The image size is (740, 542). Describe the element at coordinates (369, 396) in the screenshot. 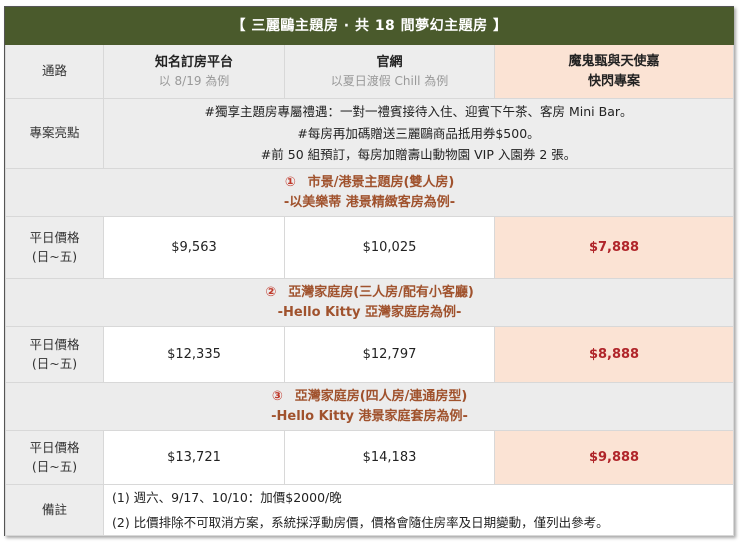

I see `room-type-name: ③ 亞灣家庭房(四人房/連通房型)` at that location.